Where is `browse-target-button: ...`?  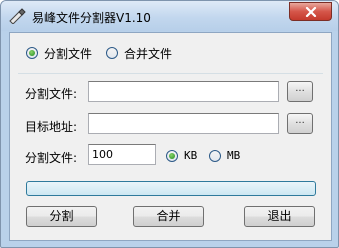 browse-target-button: ... is located at coordinates (300, 123).